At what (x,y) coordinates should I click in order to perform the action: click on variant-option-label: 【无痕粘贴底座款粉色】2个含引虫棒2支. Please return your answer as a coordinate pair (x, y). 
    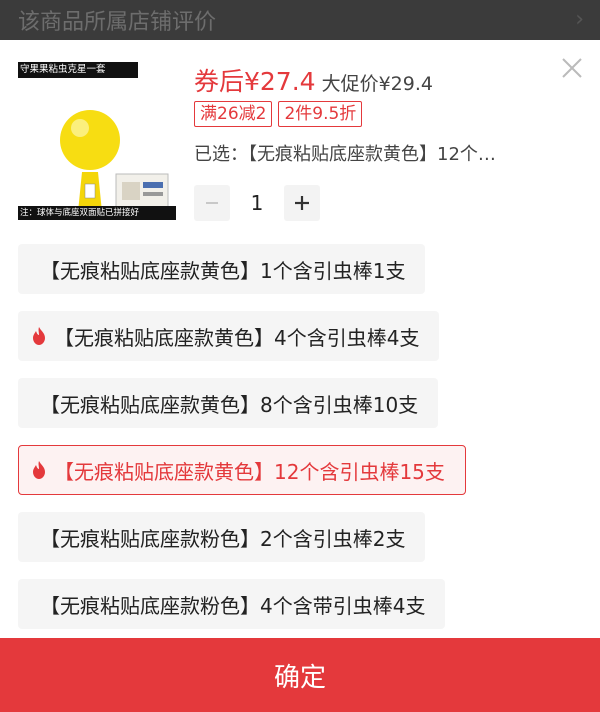
    Looking at the image, I should click on (223, 538).